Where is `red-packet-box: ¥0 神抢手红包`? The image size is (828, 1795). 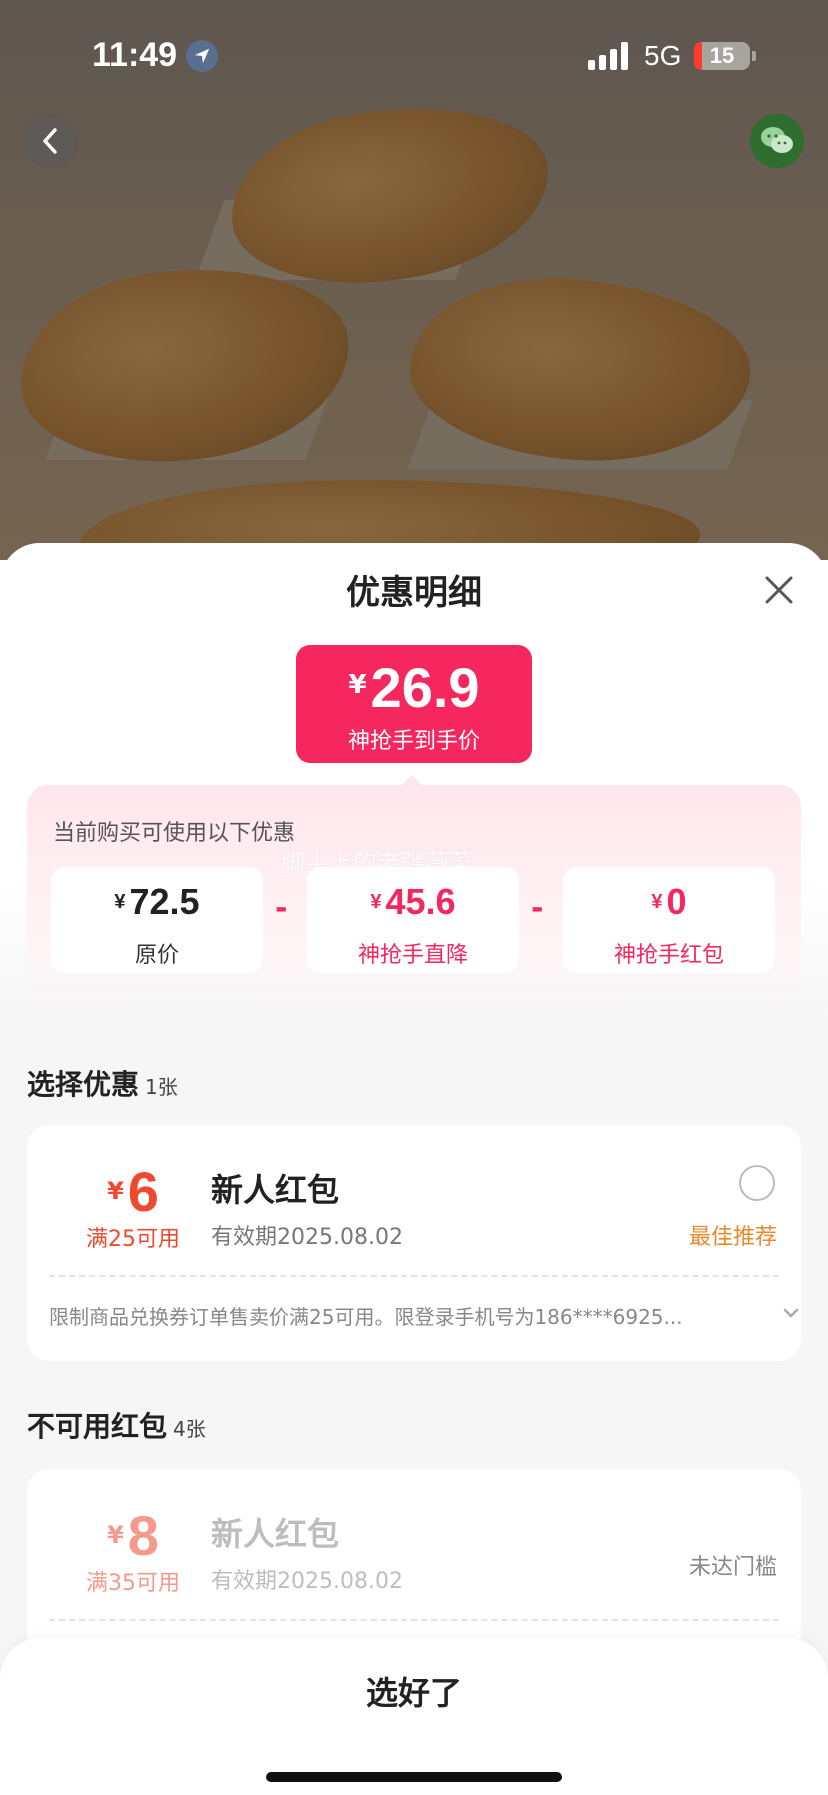 red-packet-box: ¥0 神抢手红包 is located at coordinates (669, 920).